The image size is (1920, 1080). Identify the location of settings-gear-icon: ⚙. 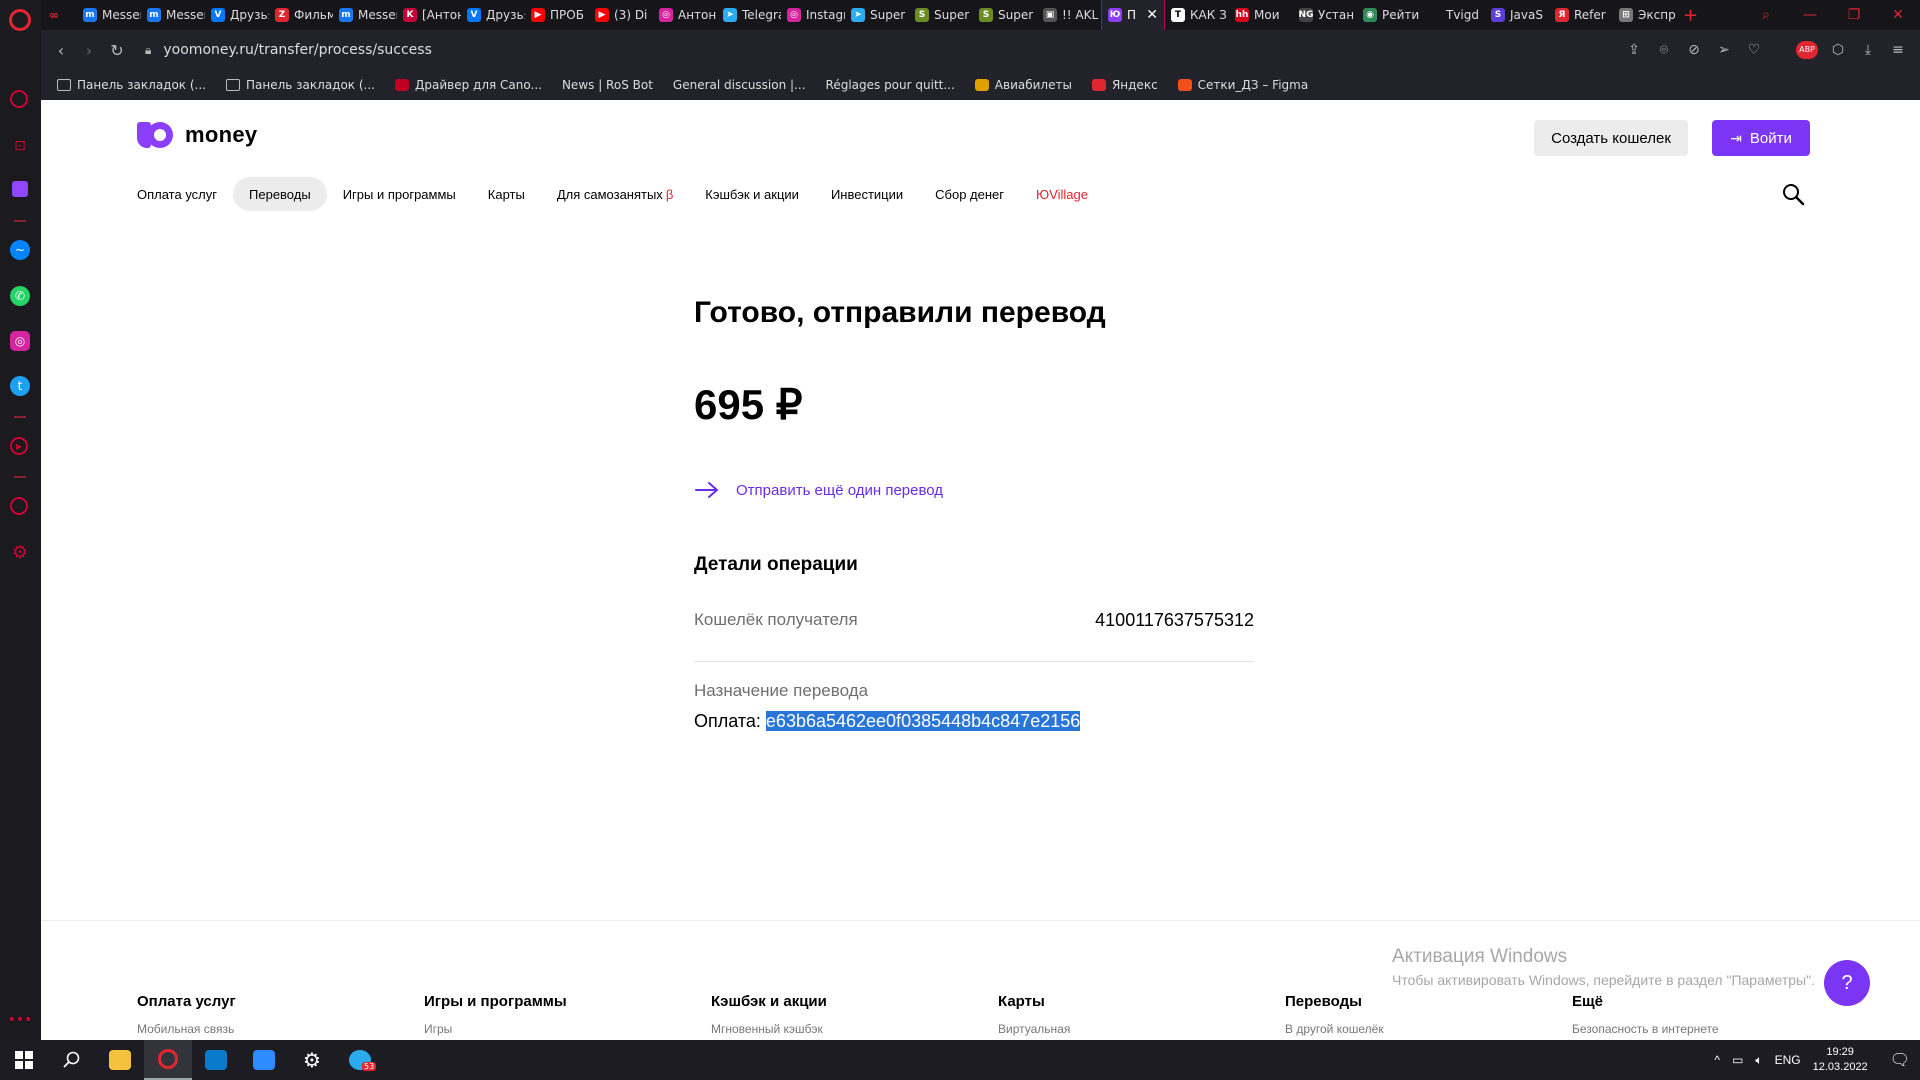
(20, 552).